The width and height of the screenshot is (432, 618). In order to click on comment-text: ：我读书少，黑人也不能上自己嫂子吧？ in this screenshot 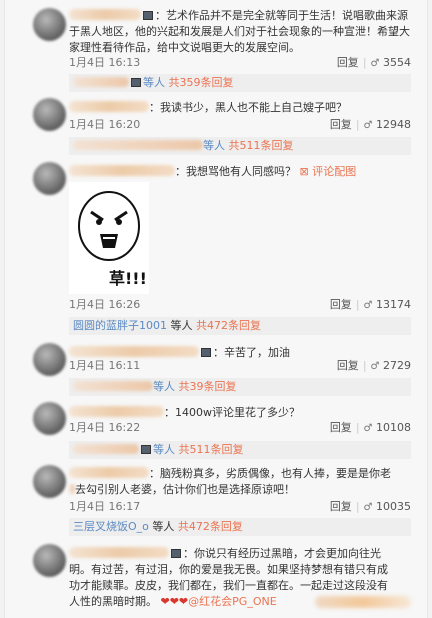, I will do `click(240, 108)`.